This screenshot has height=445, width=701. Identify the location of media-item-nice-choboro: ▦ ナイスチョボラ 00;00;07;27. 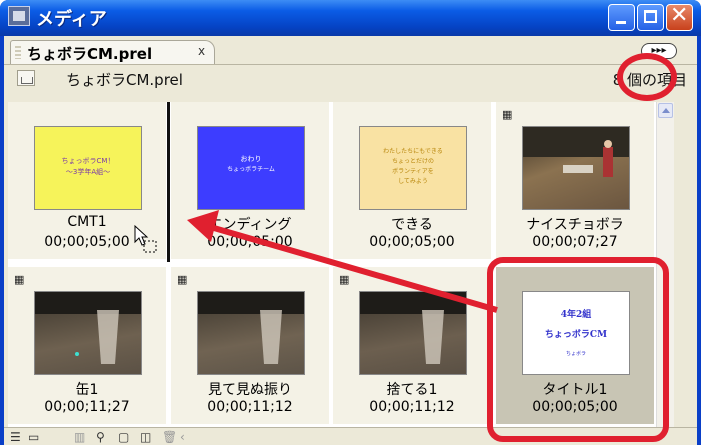
(575, 180).